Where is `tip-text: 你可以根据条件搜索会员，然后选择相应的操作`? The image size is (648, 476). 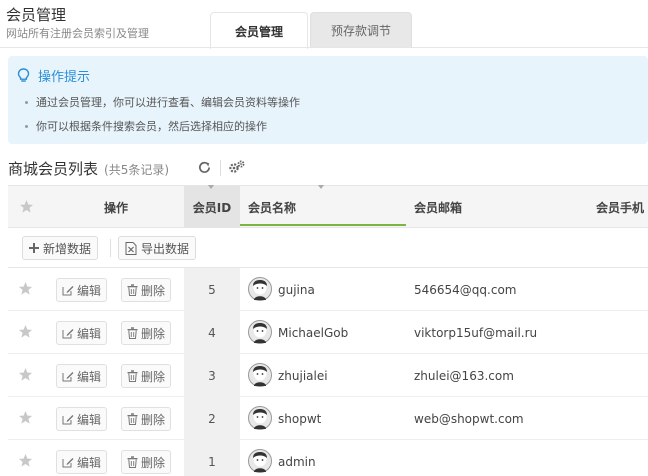
tip-text: 你可以根据条件搜索会员，然后选择相应的操作 is located at coordinates (151, 126).